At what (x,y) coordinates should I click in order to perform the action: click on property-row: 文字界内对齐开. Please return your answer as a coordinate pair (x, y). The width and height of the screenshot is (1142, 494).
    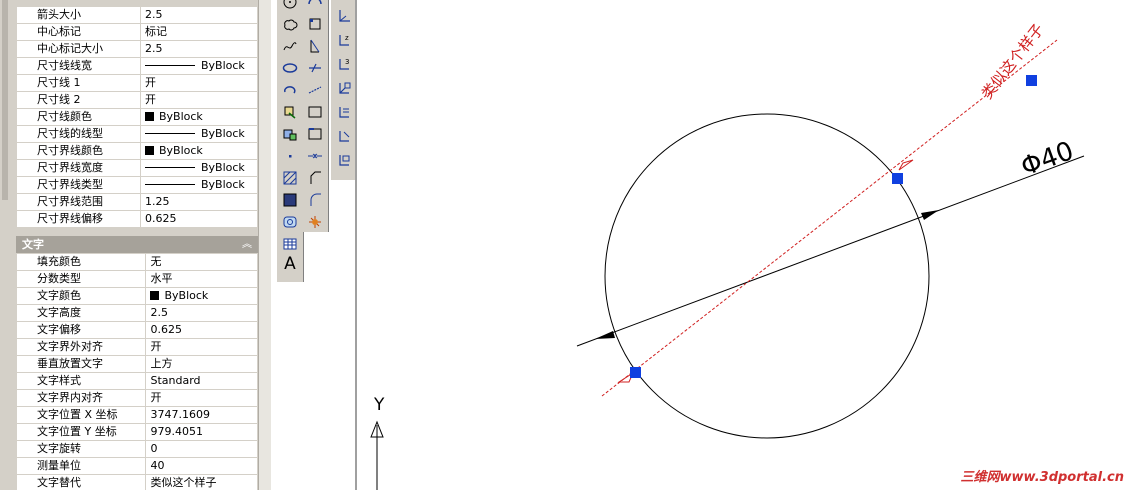
    Looking at the image, I should click on (136, 398).